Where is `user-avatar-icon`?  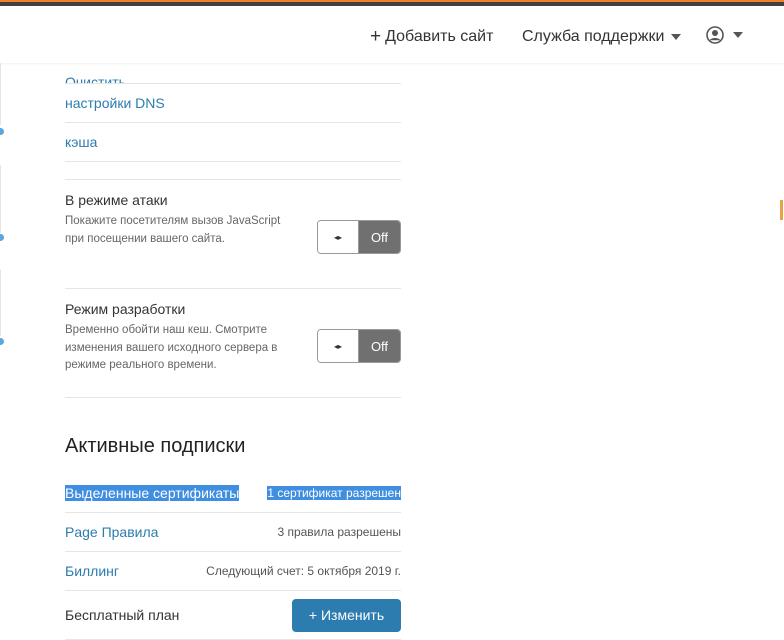
user-avatar-icon is located at coordinates (715, 35).